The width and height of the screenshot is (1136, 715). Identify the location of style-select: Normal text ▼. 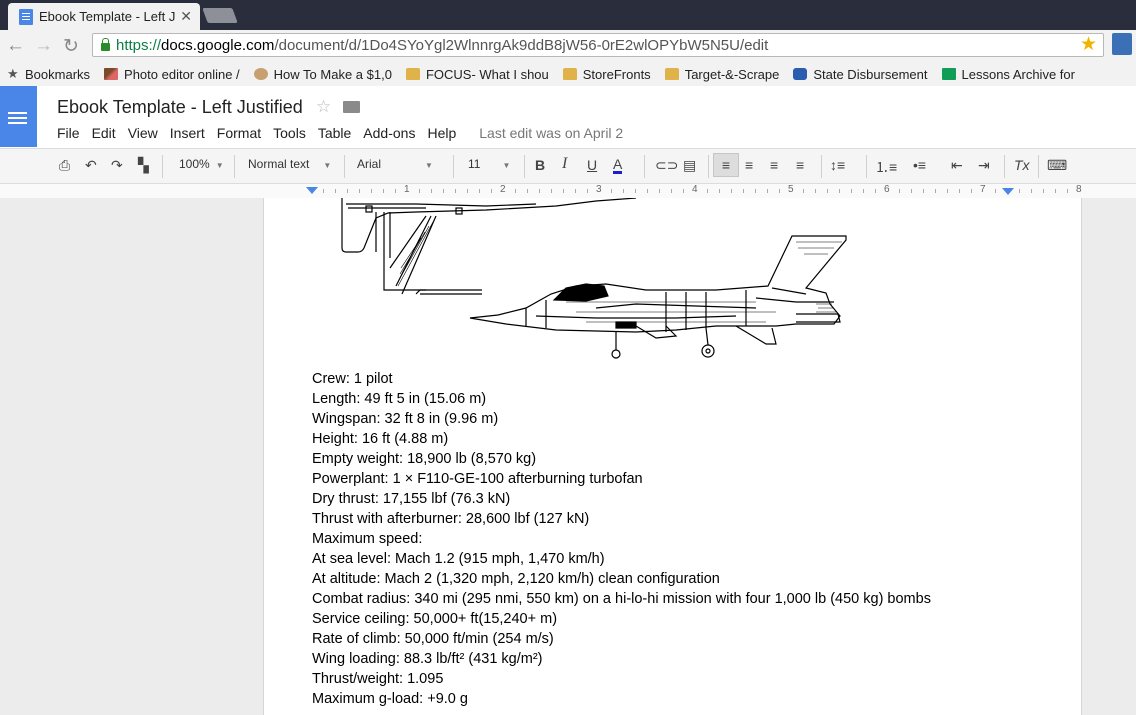
(289, 164).